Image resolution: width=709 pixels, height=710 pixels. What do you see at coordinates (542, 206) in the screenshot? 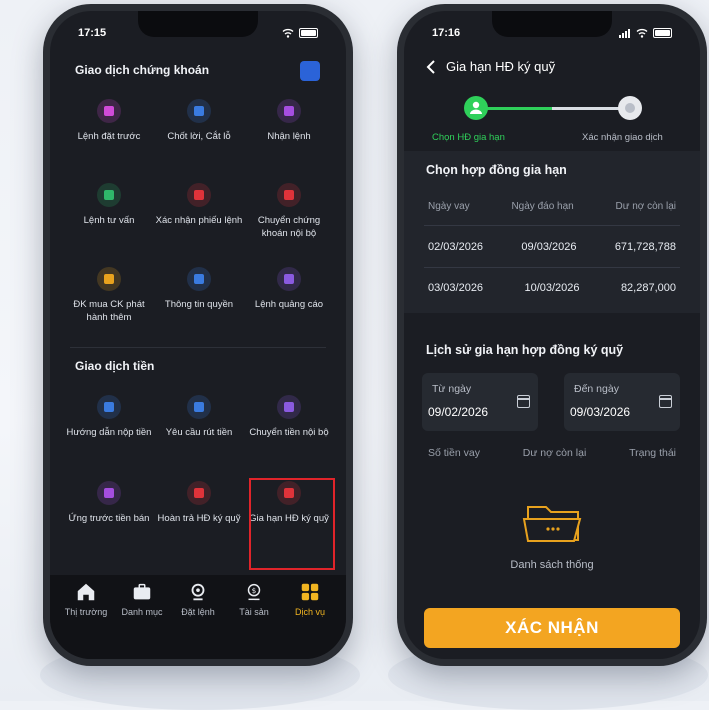
I see `col-header: Ngày đáo hạn` at bounding box center [542, 206].